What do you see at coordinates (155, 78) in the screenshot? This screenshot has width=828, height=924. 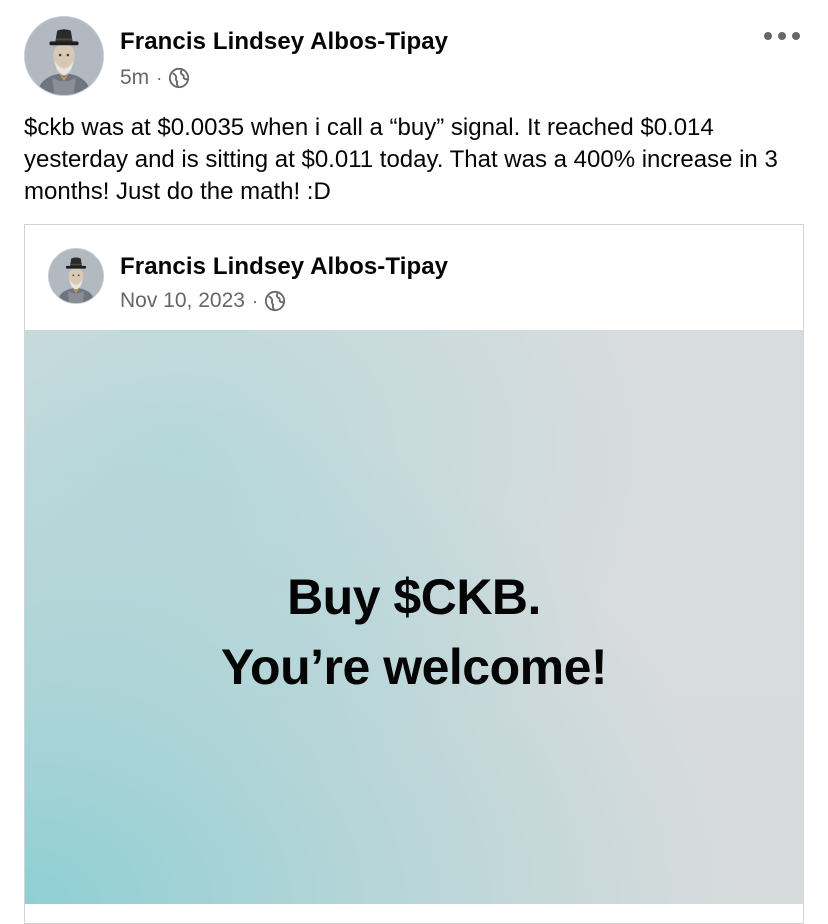 I see `post-meta: 5m ·` at bounding box center [155, 78].